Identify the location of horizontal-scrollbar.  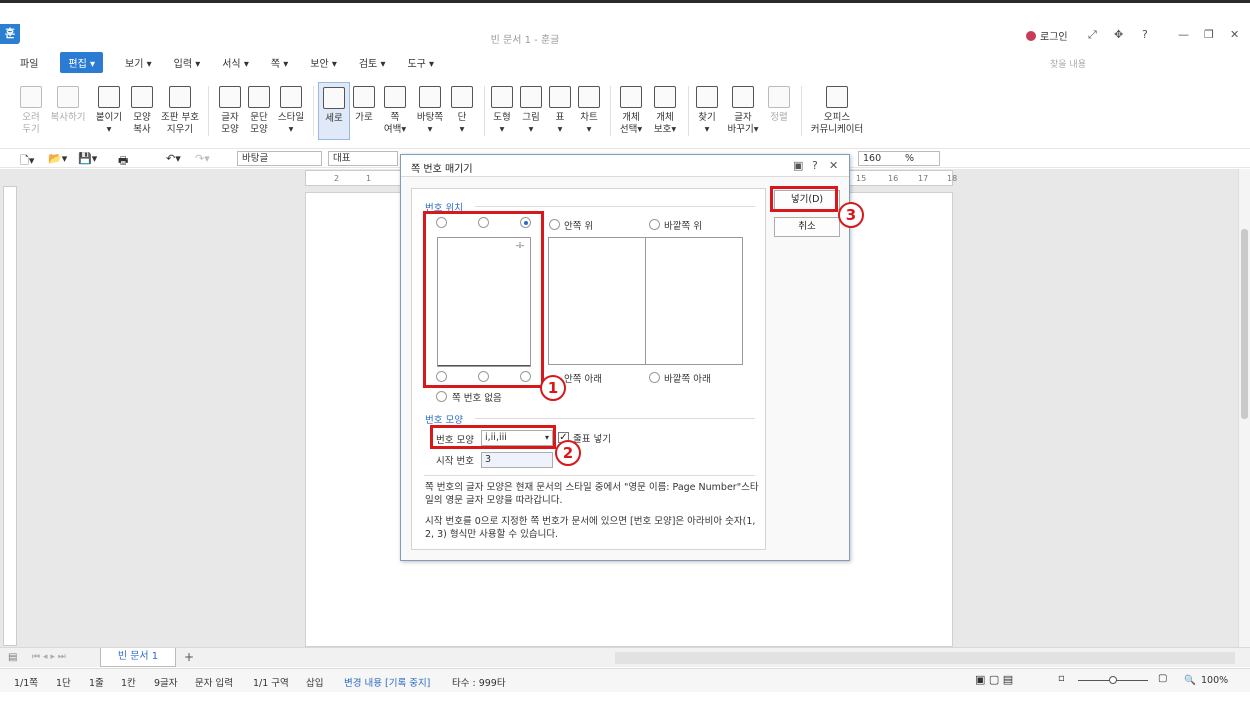
(925, 658).